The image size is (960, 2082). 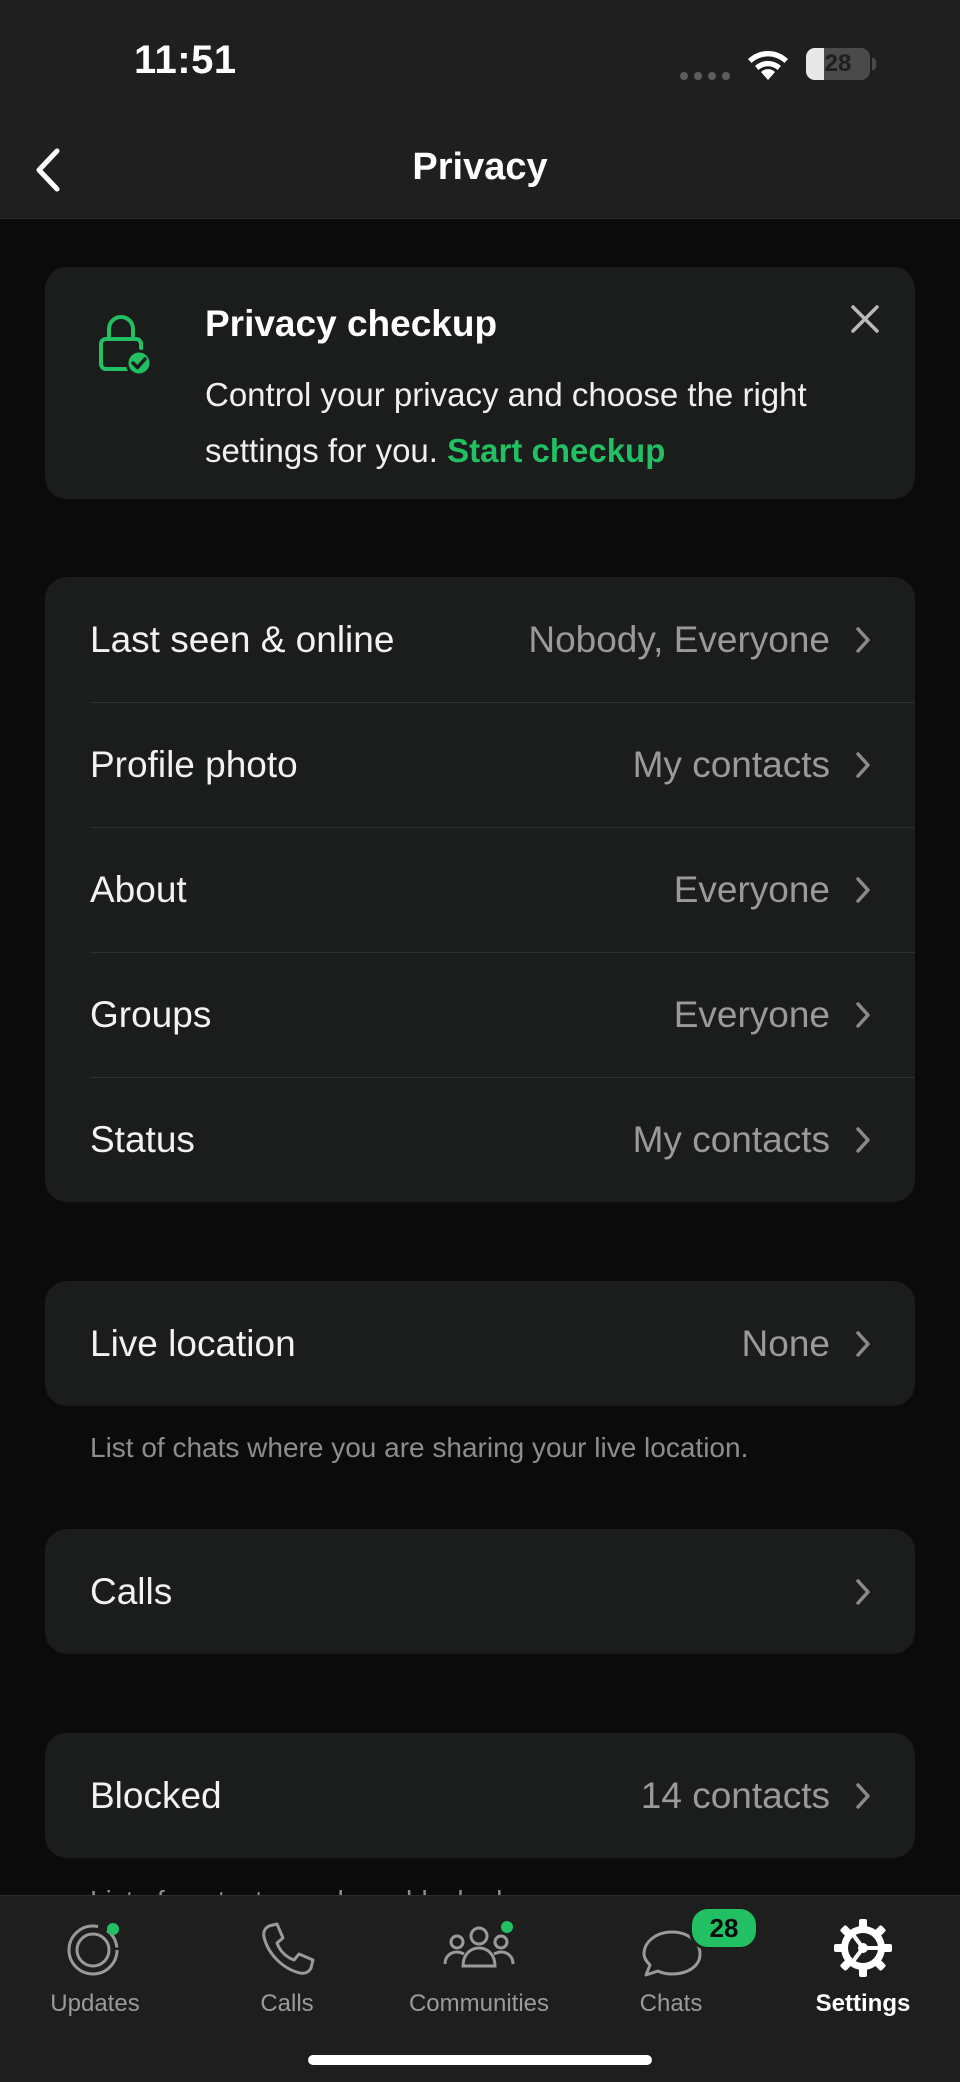 What do you see at coordinates (768, 65) in the screenshot?
I see `wifi-icon` at bounding box center [768, 65].